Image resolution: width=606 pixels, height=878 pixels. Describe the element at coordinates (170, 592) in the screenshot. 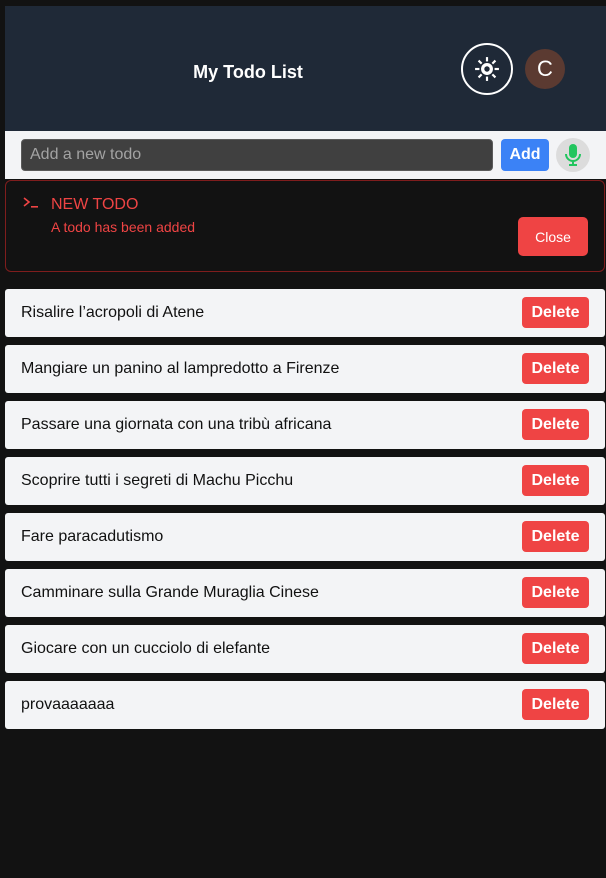

I see `todo-text: Camminare sulla Grande Muraglia Cinese` at that location.